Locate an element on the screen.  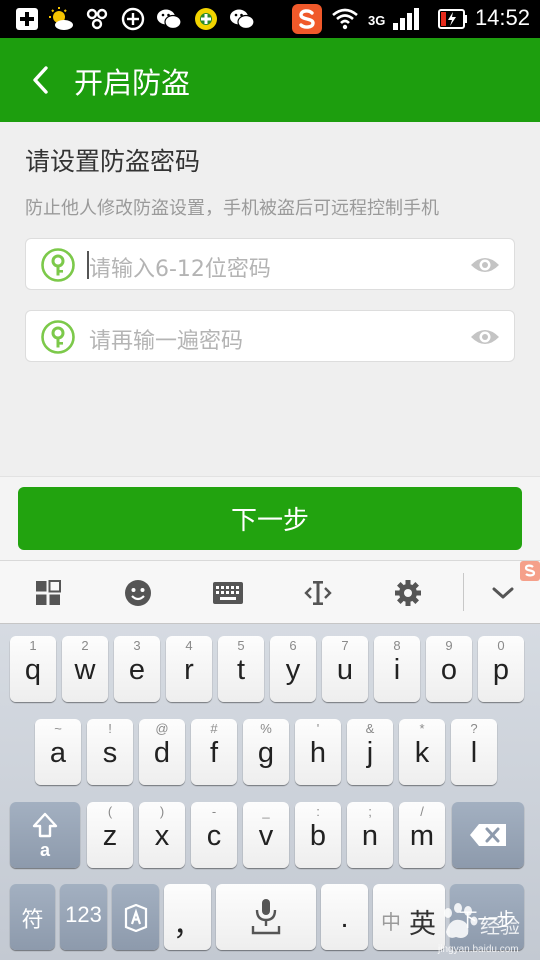
form-description: 防止他人修改防盗设置，手机被盗后可远程控制手机 is located at coordinates (232, 208).